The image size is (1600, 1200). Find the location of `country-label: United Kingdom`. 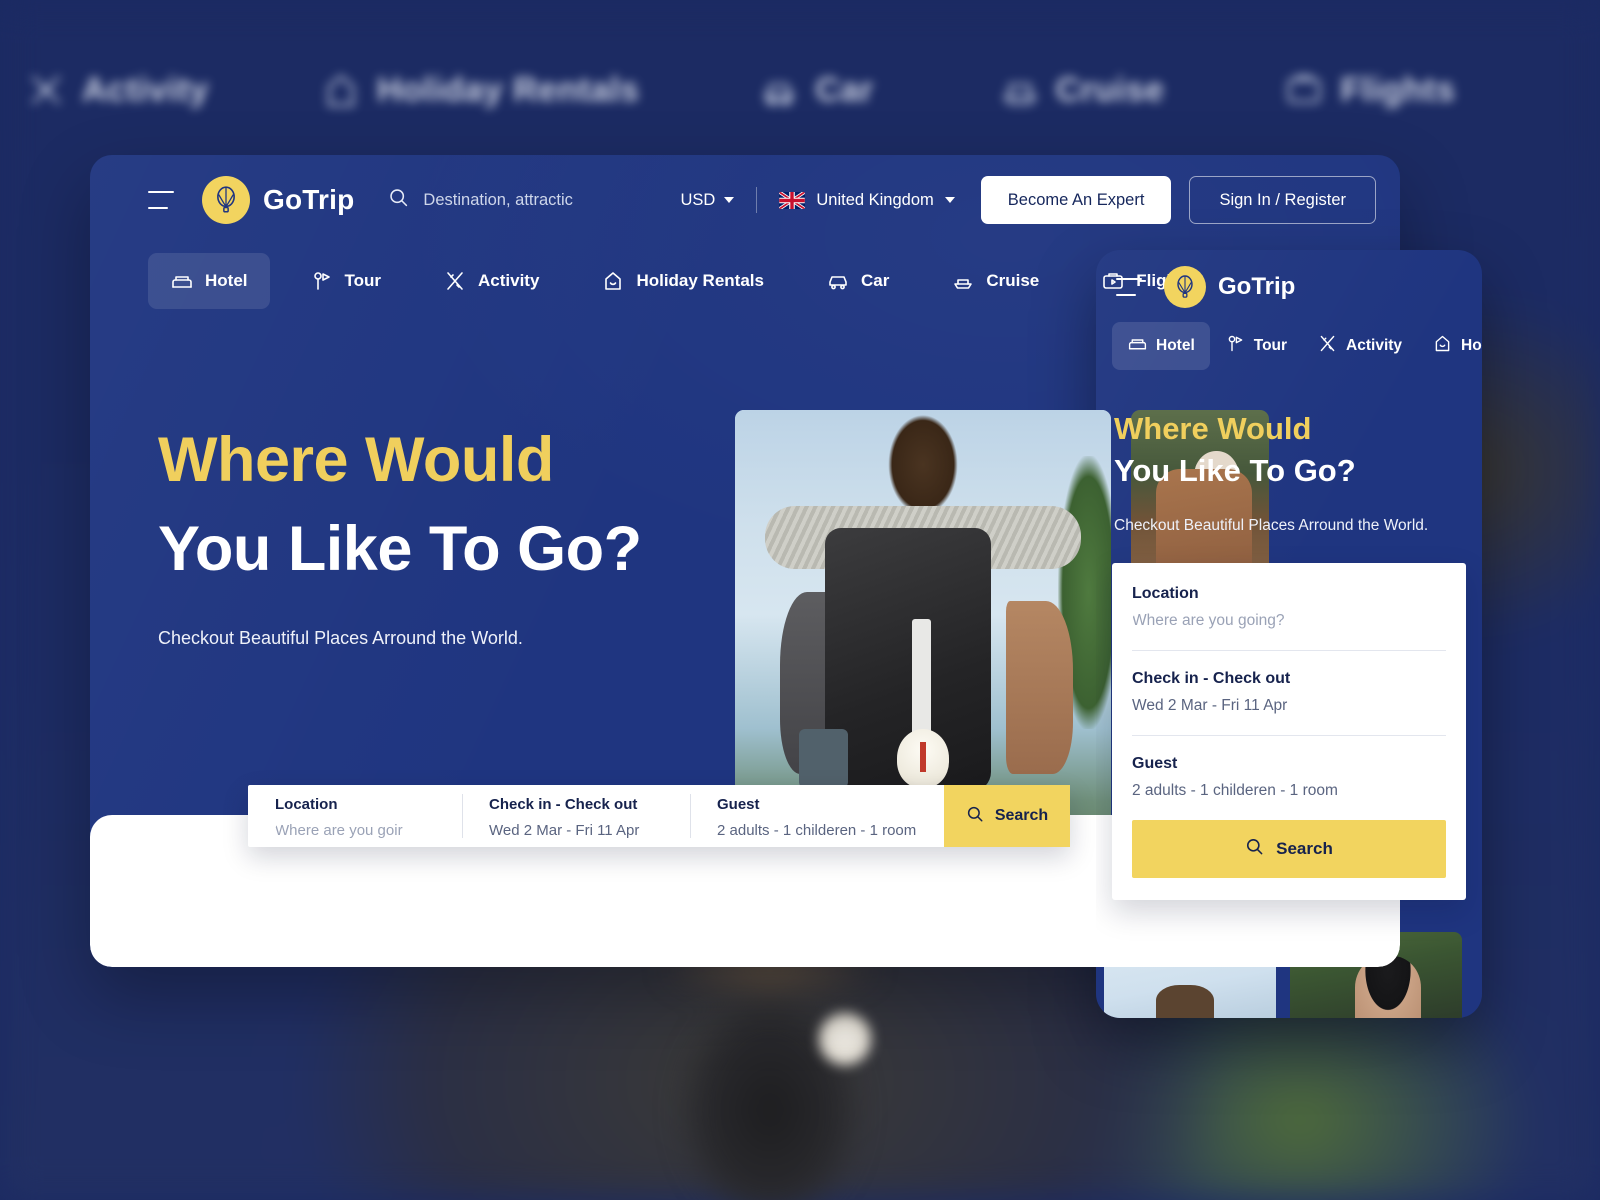

country-label: United Kingdom is located at coordinates (875, 199).